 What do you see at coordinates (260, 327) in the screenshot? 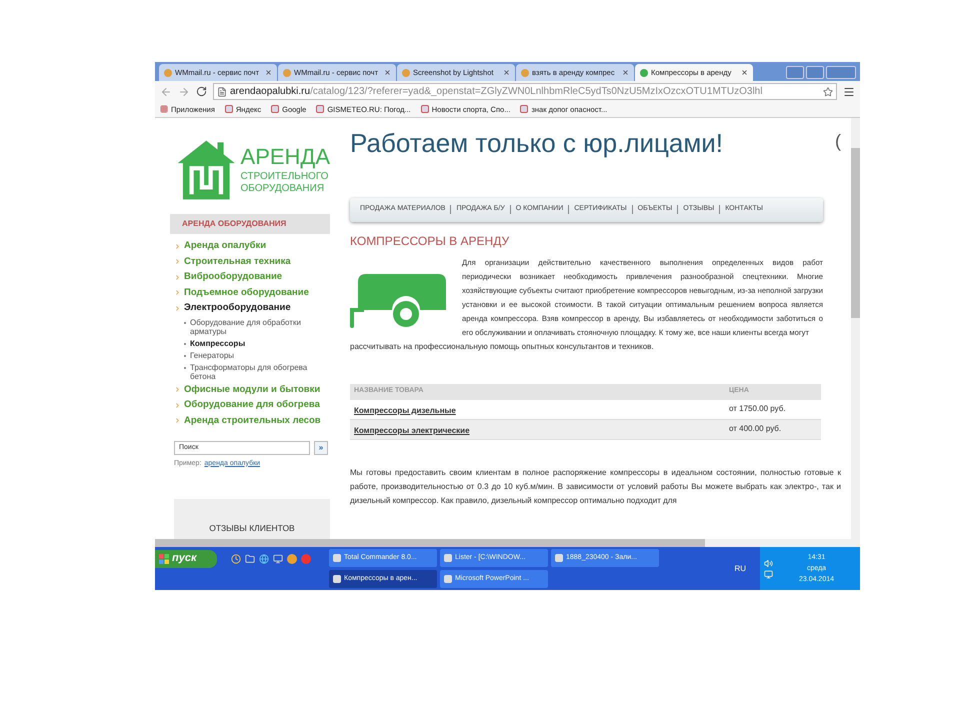
I see `sidebar-sublink: Оборудование для обработки арматуры` at bounding box center [260, 327].